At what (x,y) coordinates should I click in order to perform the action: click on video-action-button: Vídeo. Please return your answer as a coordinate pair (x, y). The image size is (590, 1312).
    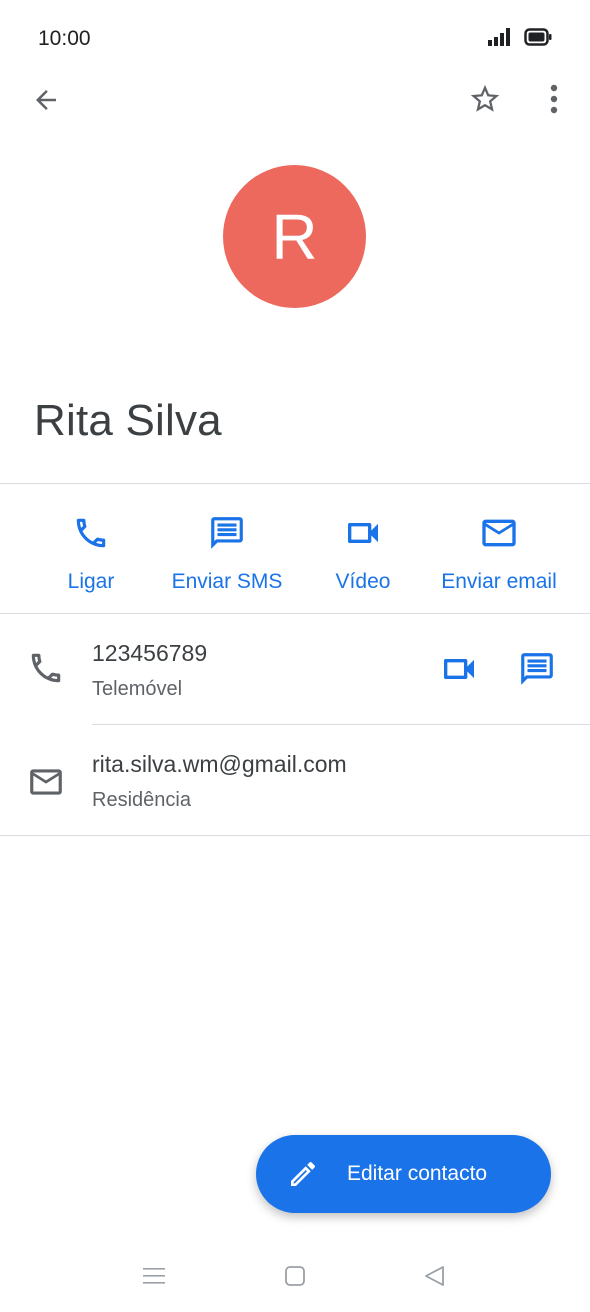
    Looking at the image, I should click on (363, 550).